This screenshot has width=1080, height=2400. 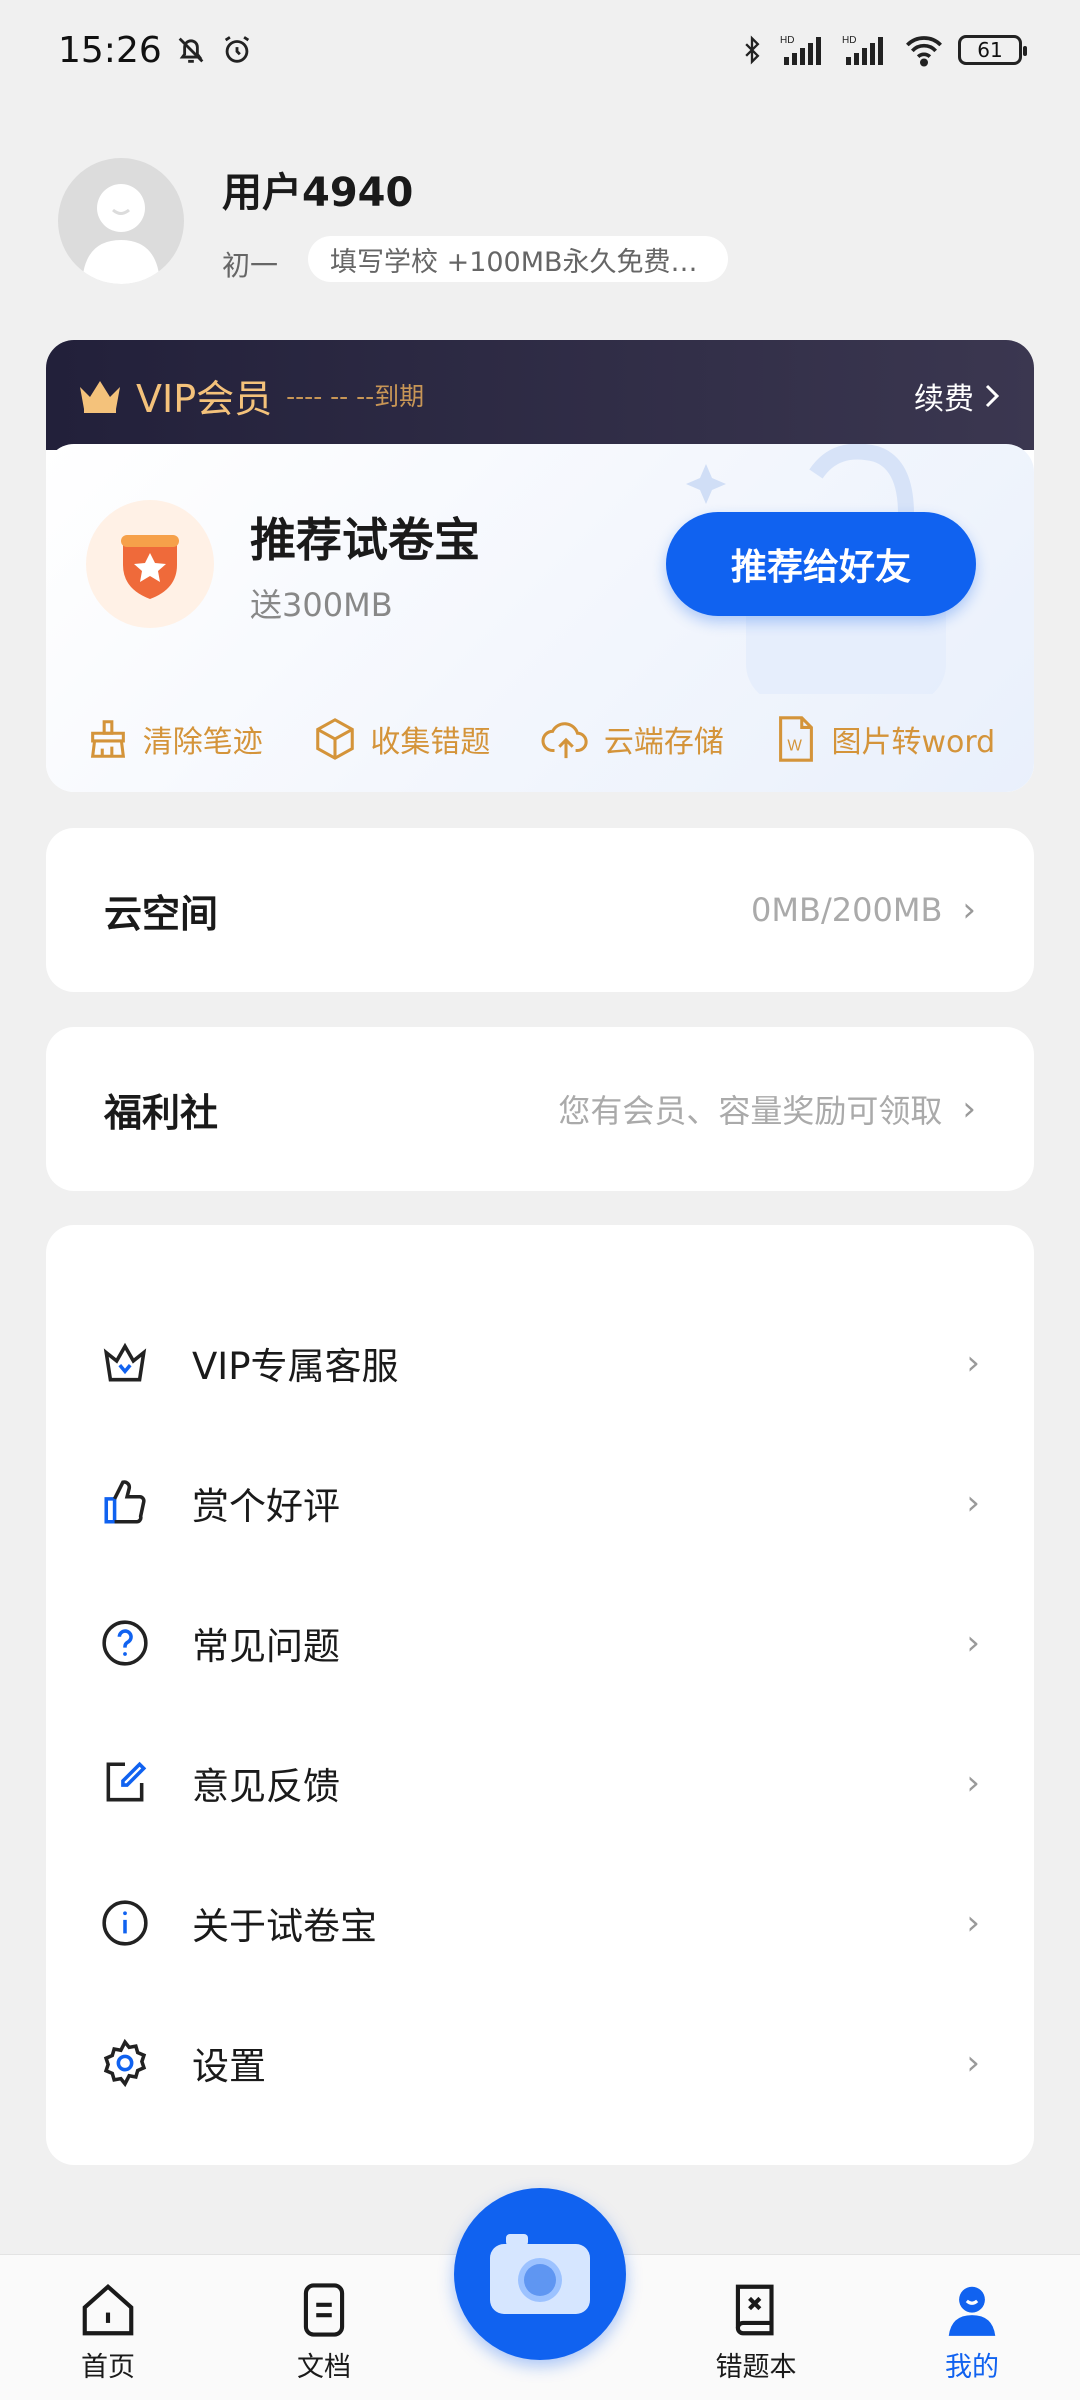 I want to click on feature-cloud-storage: 云端存储, so click(x=632, y=739).